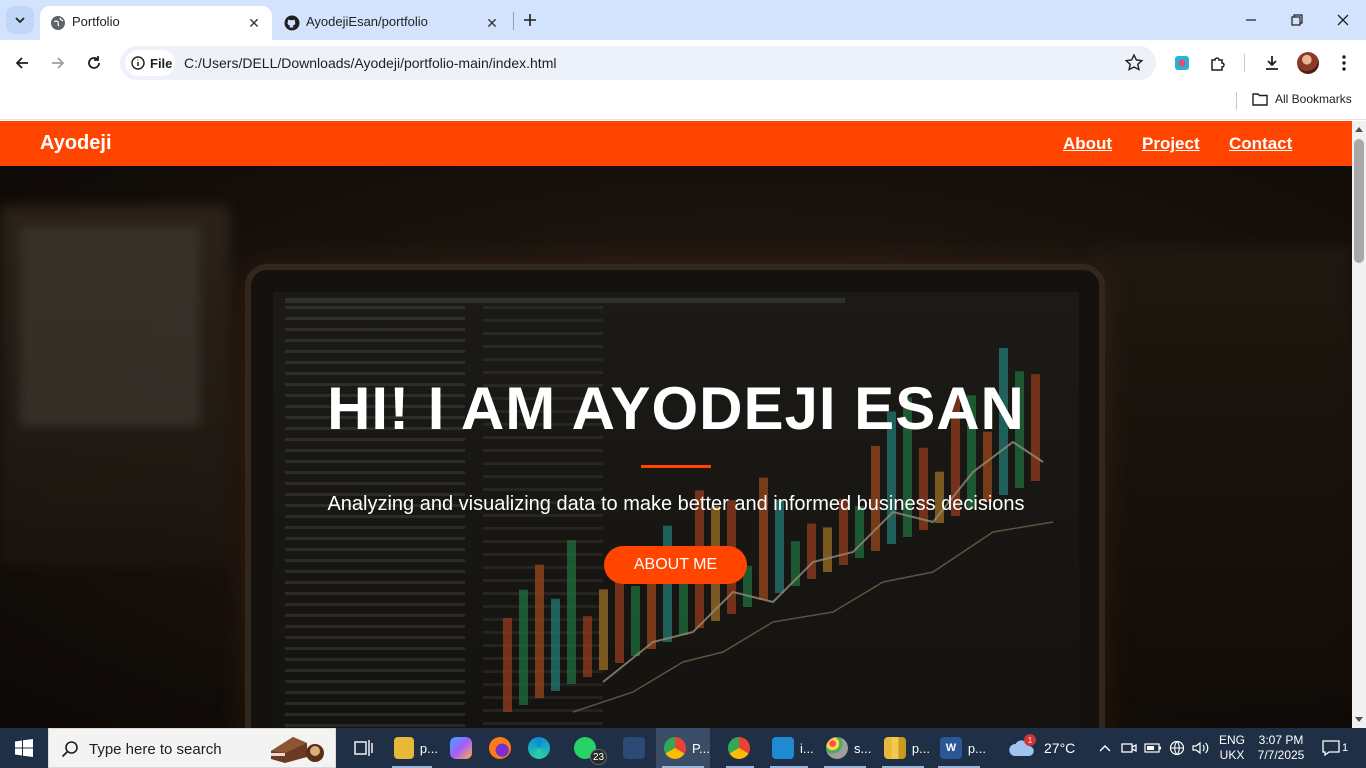 Image resolution: width=1366 pixels, height=768 pixels. I want to click on windows-logo-icon, so click(24, 748).